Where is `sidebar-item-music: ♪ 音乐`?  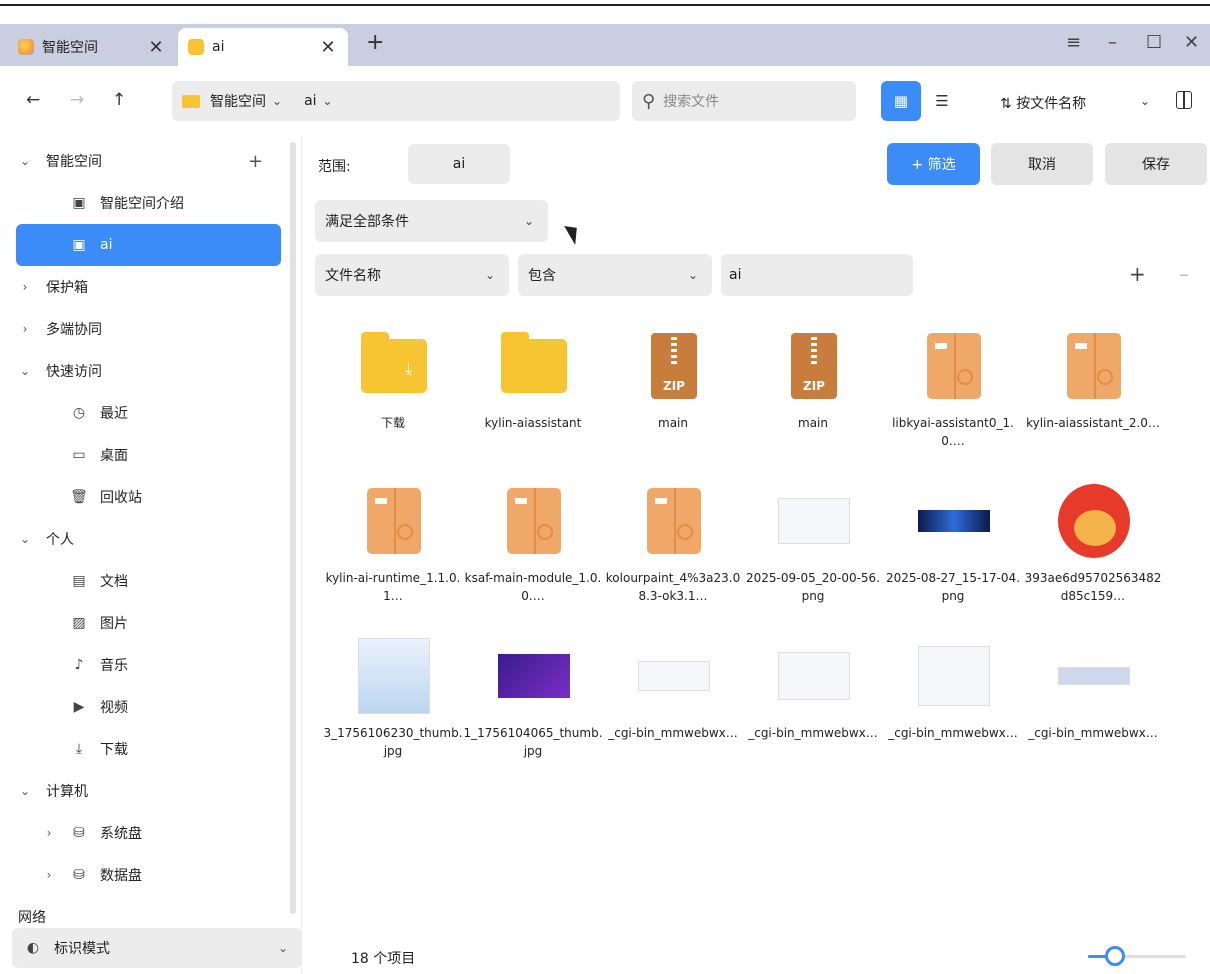
sidebar-item-music: ♪ 音乐 is located at coordinates (148, 665).